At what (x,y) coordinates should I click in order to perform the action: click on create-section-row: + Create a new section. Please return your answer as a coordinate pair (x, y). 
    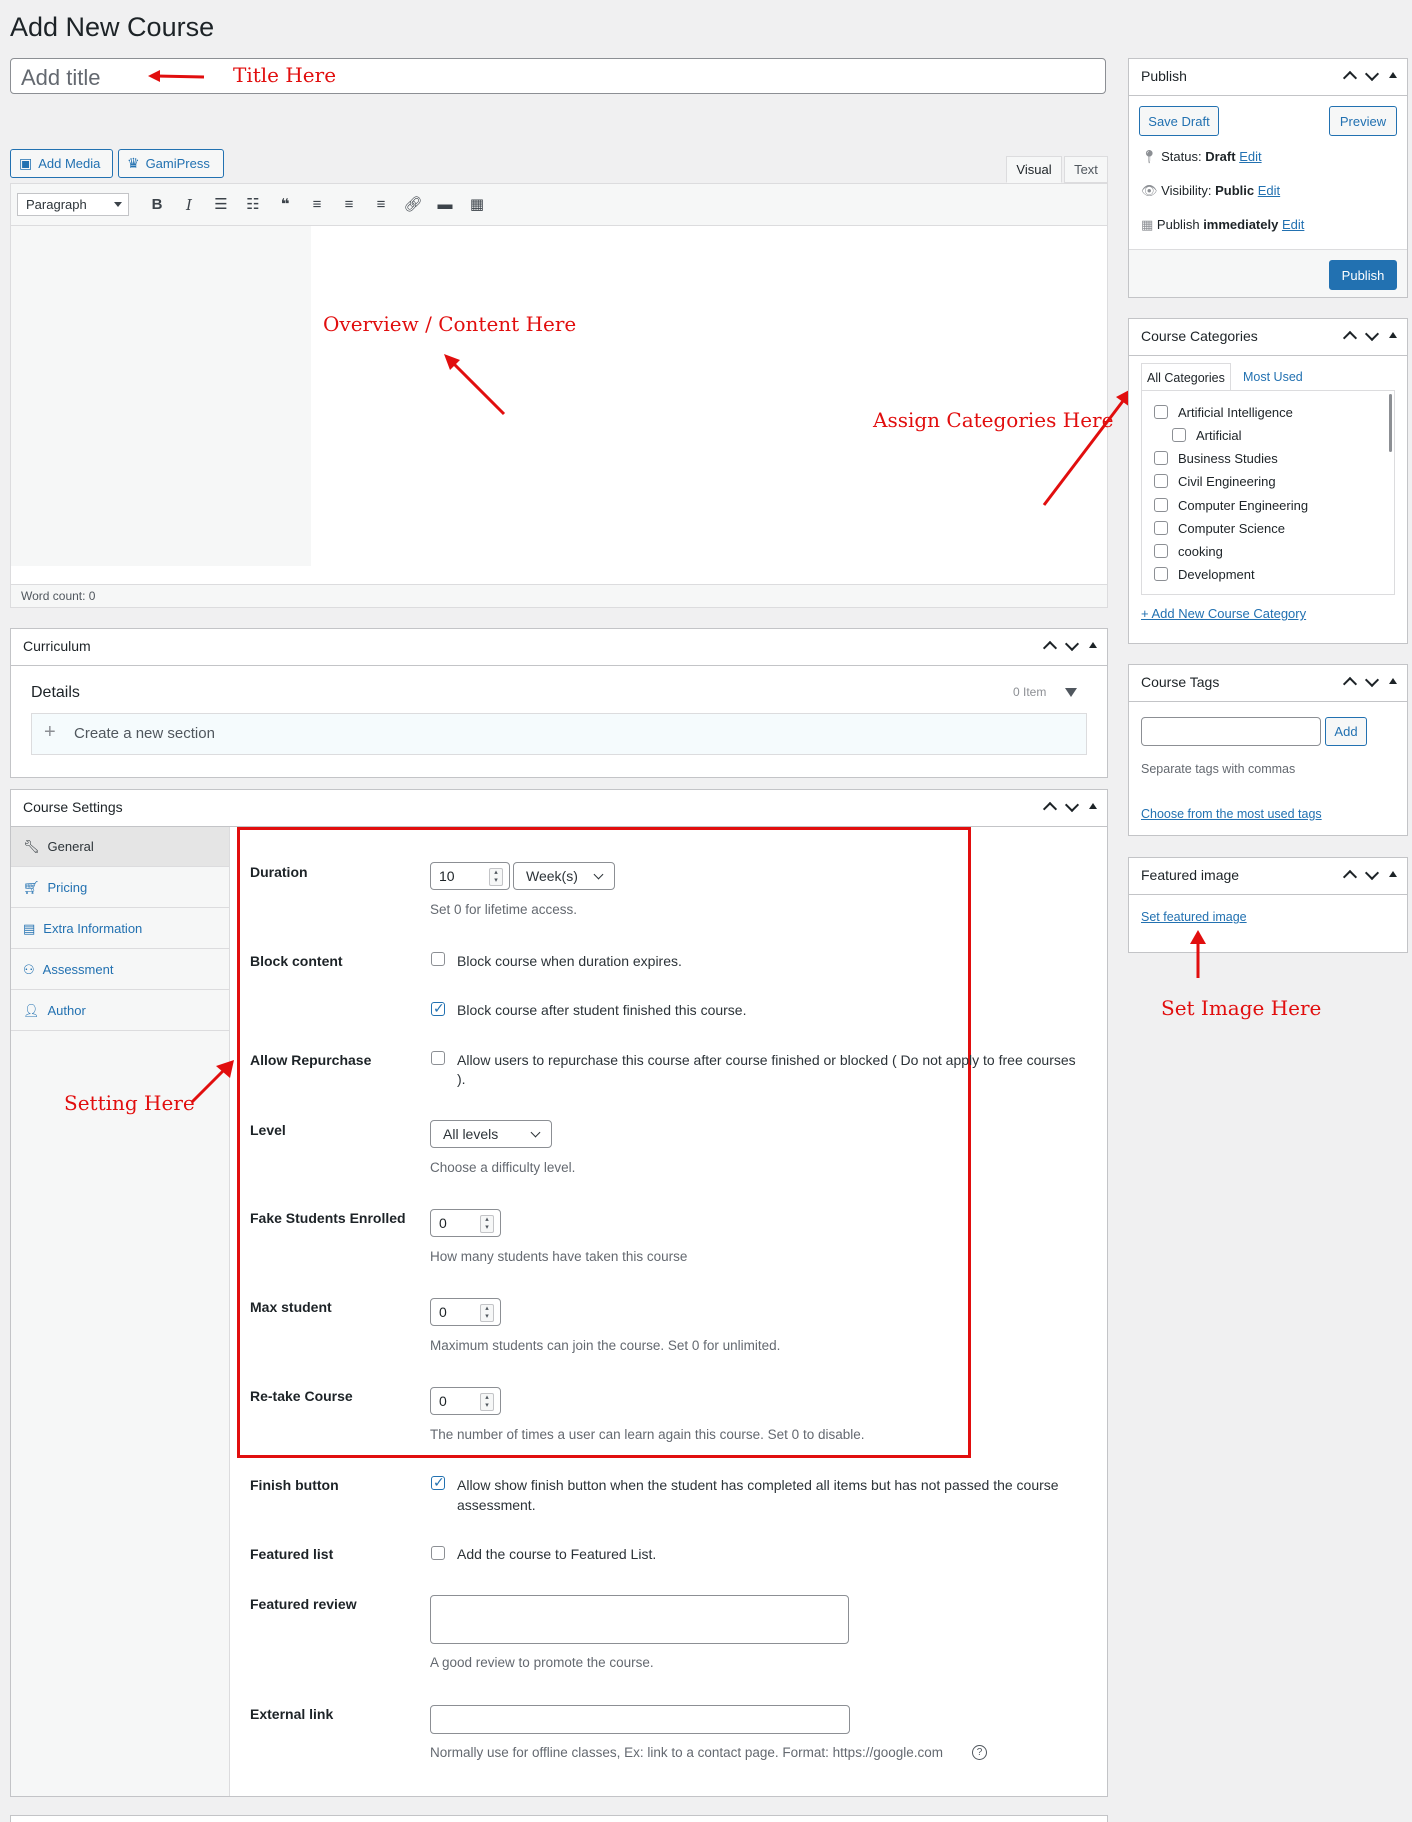
    Looking at the image, I should click on (559, 734).